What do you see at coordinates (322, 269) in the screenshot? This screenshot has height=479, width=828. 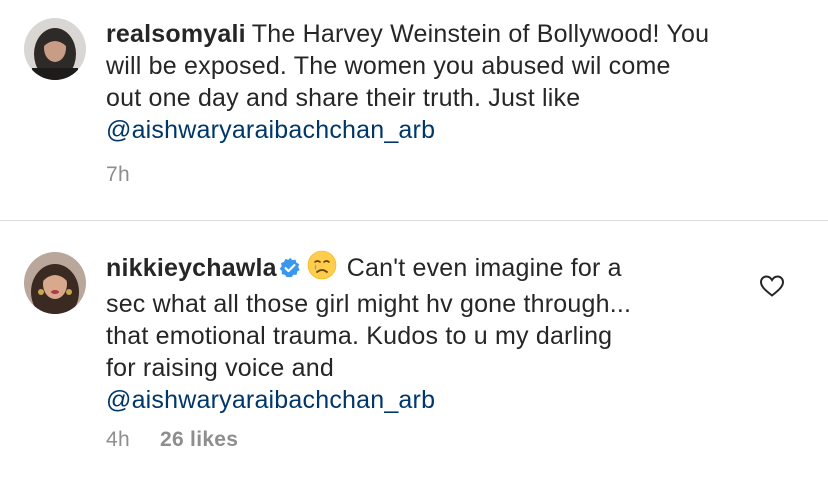 I see `crying-face-icon` at bounding box center [322, 269].